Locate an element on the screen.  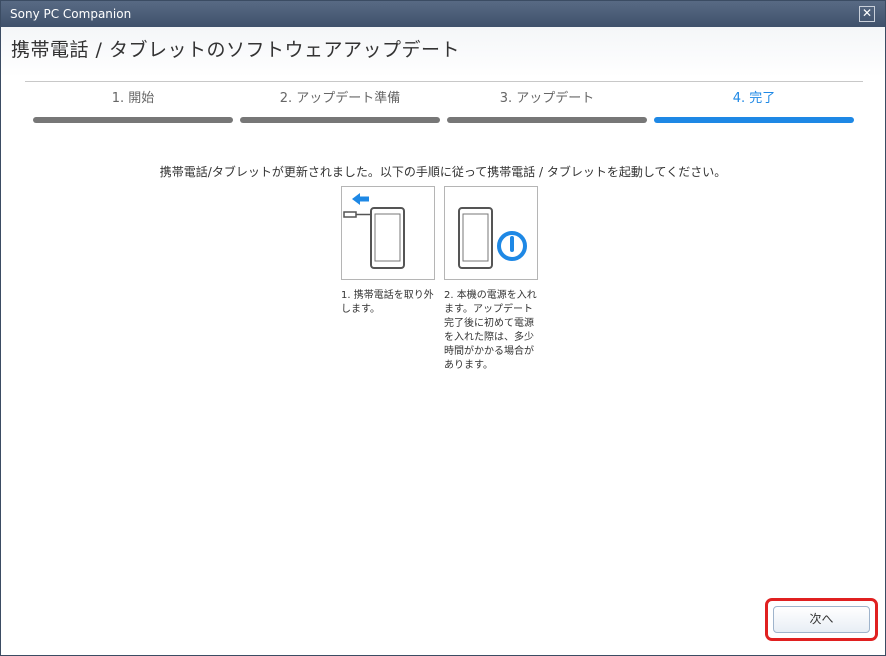
instruction-card-power is located at coordinates (491, 233).